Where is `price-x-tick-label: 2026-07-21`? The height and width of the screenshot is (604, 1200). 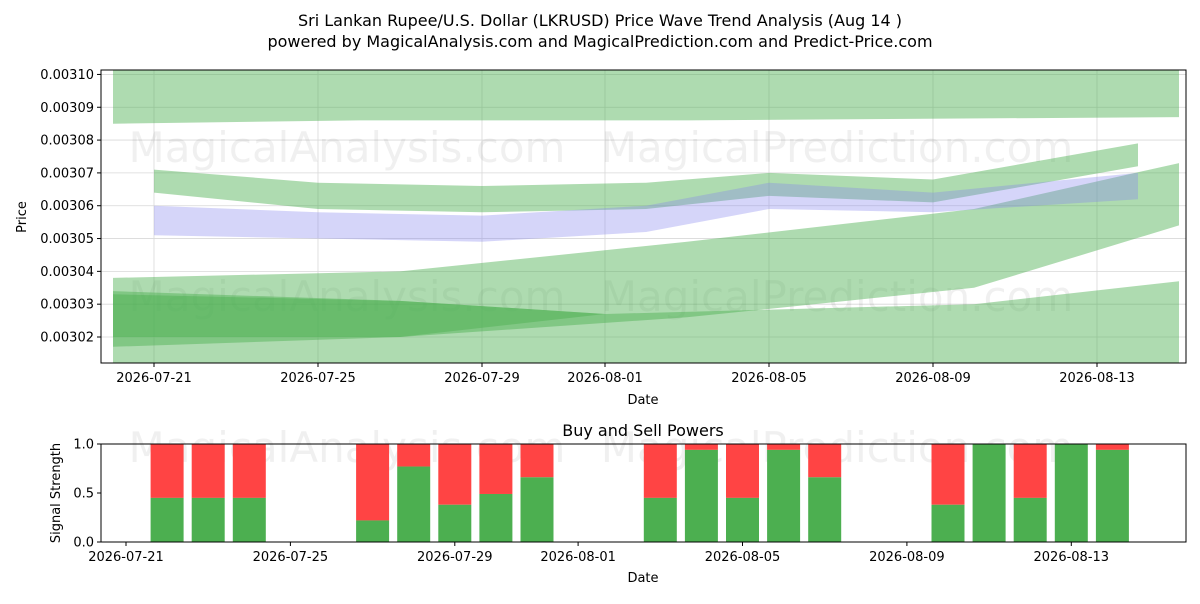
price-x-tick-label: 2026-07-21 is located at coordinates (154, 378).